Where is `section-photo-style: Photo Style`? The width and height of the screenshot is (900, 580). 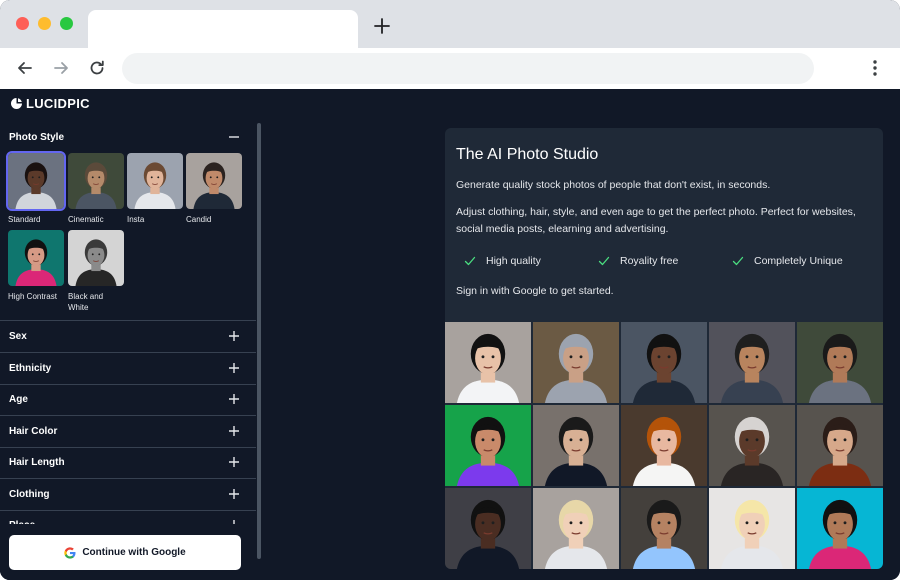 section-photo-style: Photo Style is located at coordinates (128, 137).